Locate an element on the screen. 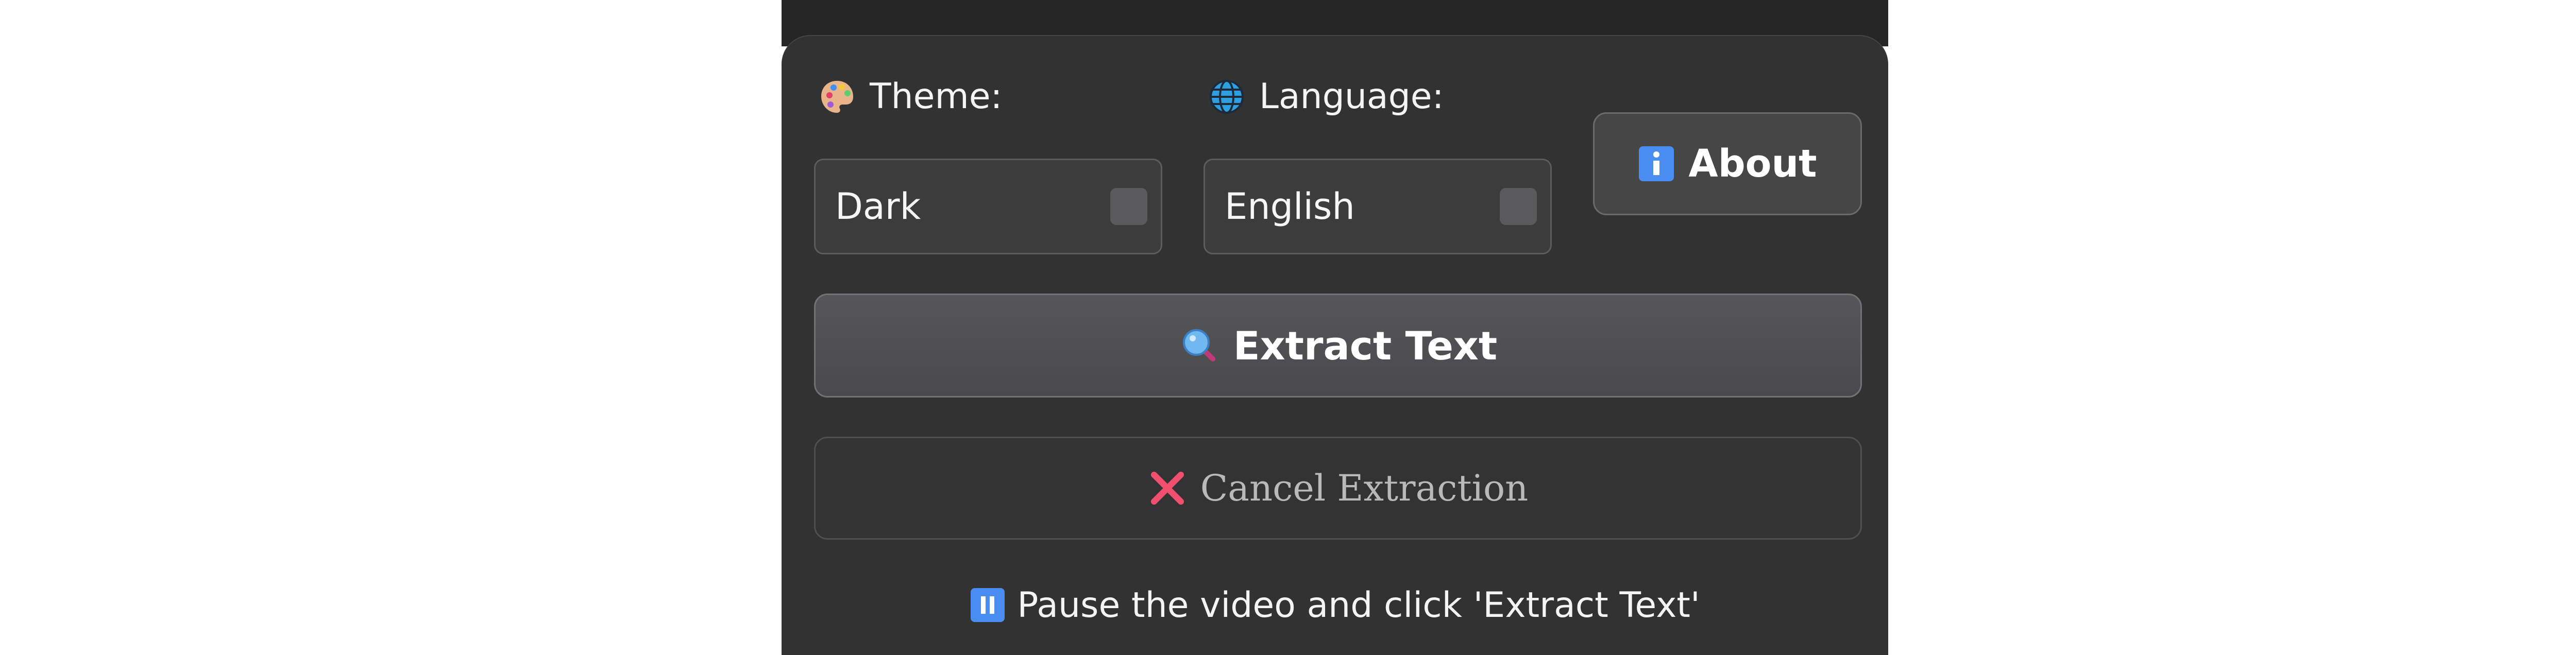  cancel-extraction-button: Cancel Extraction is located at coordinates (1338, 489).